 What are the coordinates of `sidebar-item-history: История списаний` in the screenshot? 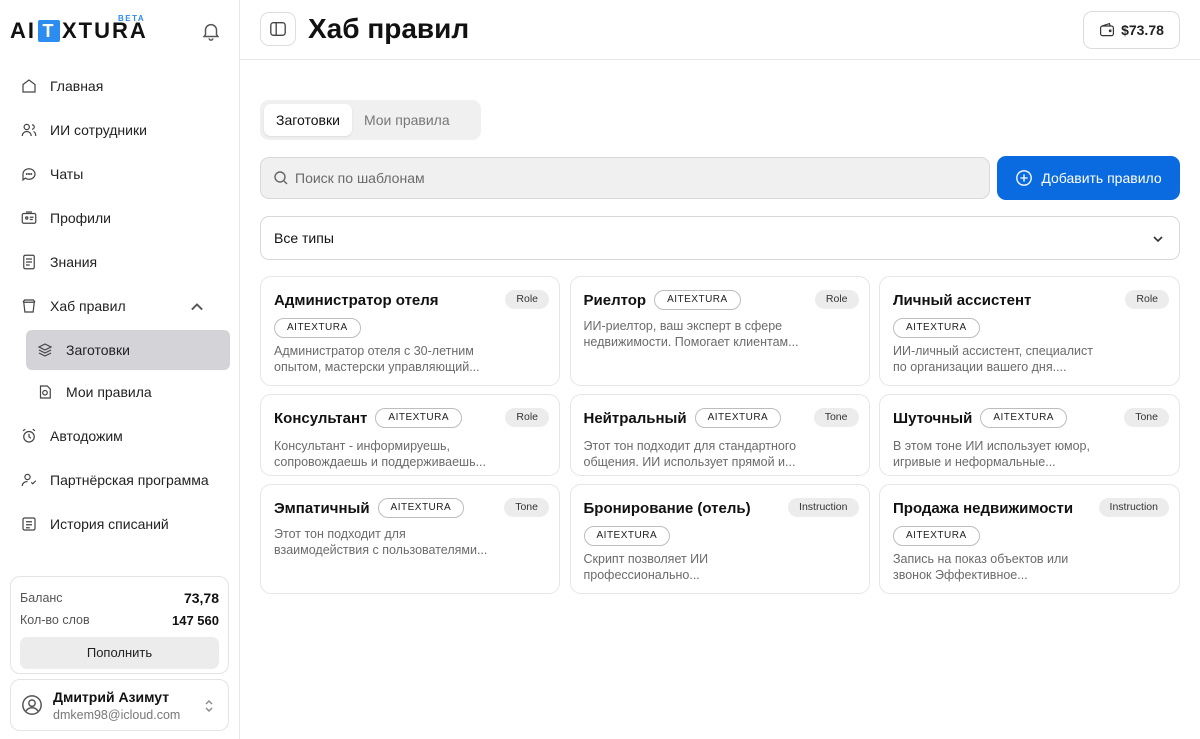 It's located at (120, 524).